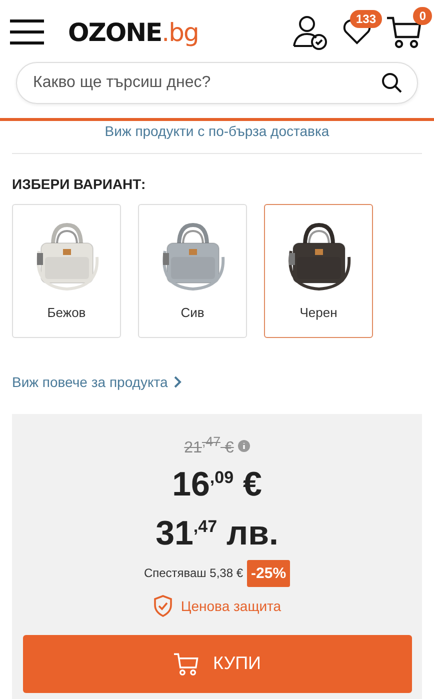  Describe the element at coordinates (310, 32) in the screenshot. I see `user-check-icon` at that location.